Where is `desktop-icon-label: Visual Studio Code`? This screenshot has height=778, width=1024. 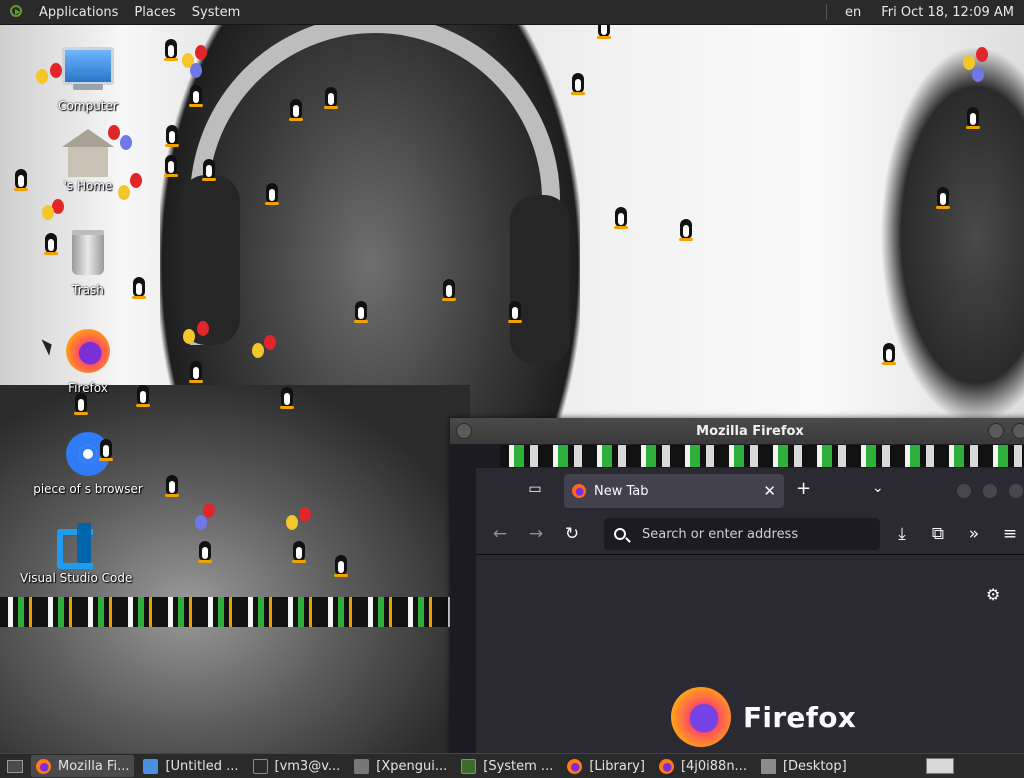
desktop-icon-label: Visual Studio Code is located at coordinates (76, 578).